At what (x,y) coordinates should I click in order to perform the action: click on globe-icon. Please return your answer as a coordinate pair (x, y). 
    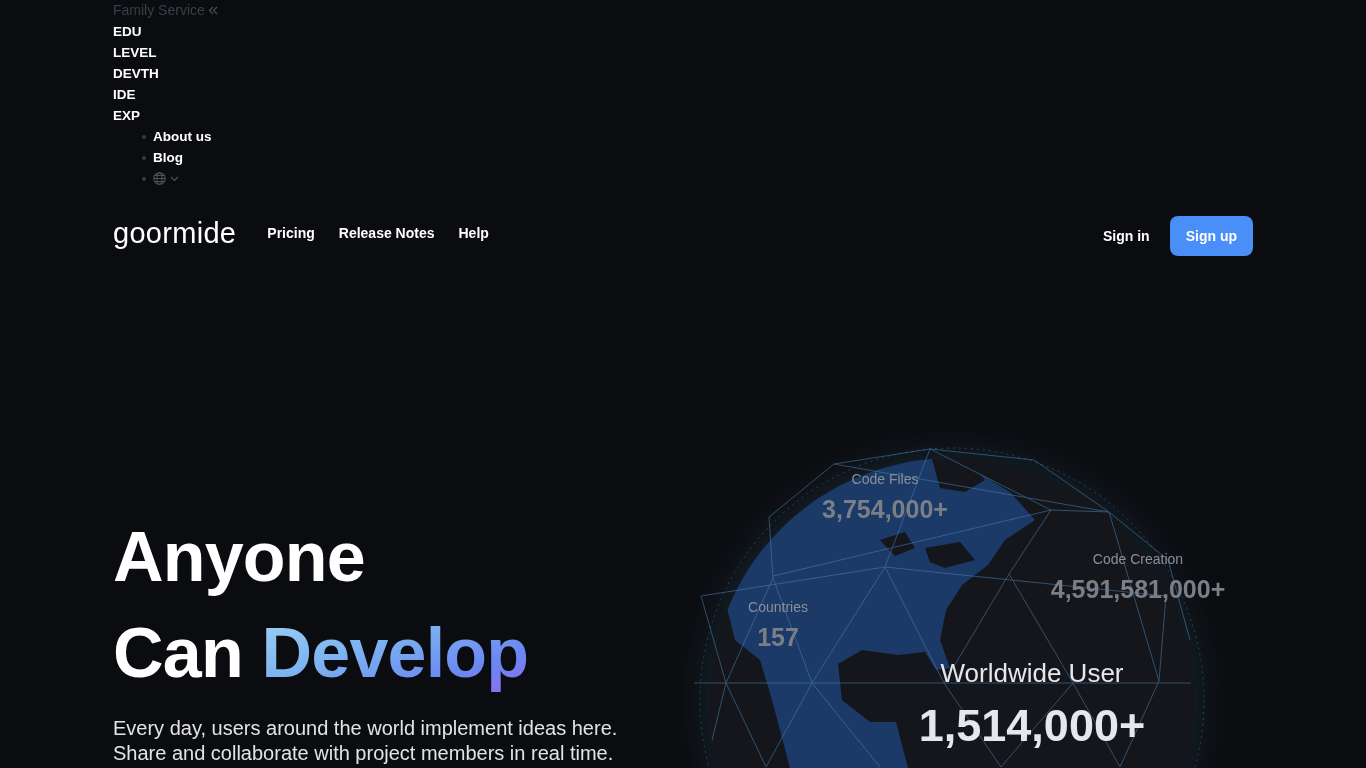
    Looking at the image, I should click on (159, 178).